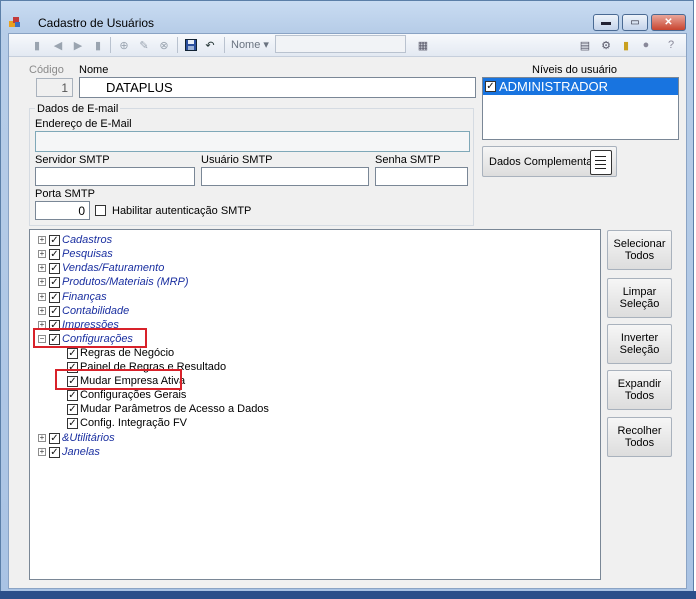 The image size is (696, 599). What do you see at coordinates (164, 45) in the screenshot?
I see `delete-icon: ⊗` at bounding box center [164, 45].